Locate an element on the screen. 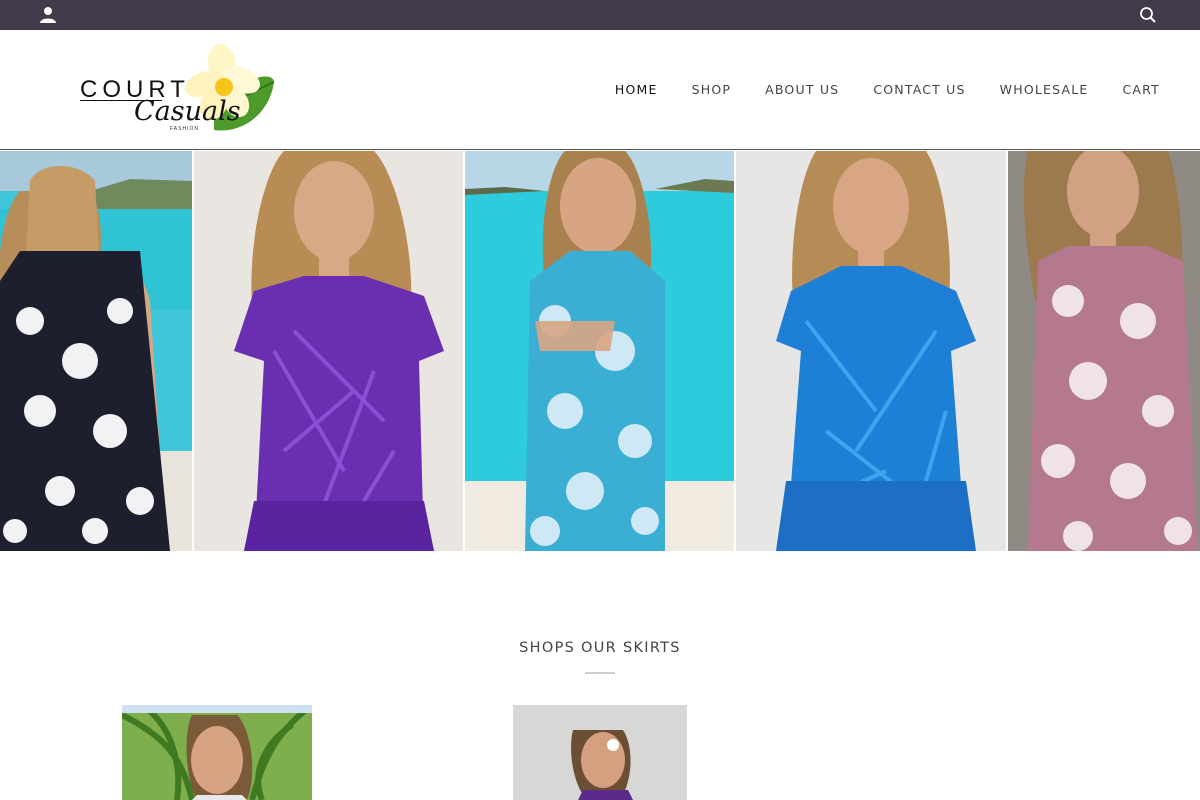 This screenshot has width=1200, height=800. nav-about-us: ABOUT US is located at coordinates (802, 89).